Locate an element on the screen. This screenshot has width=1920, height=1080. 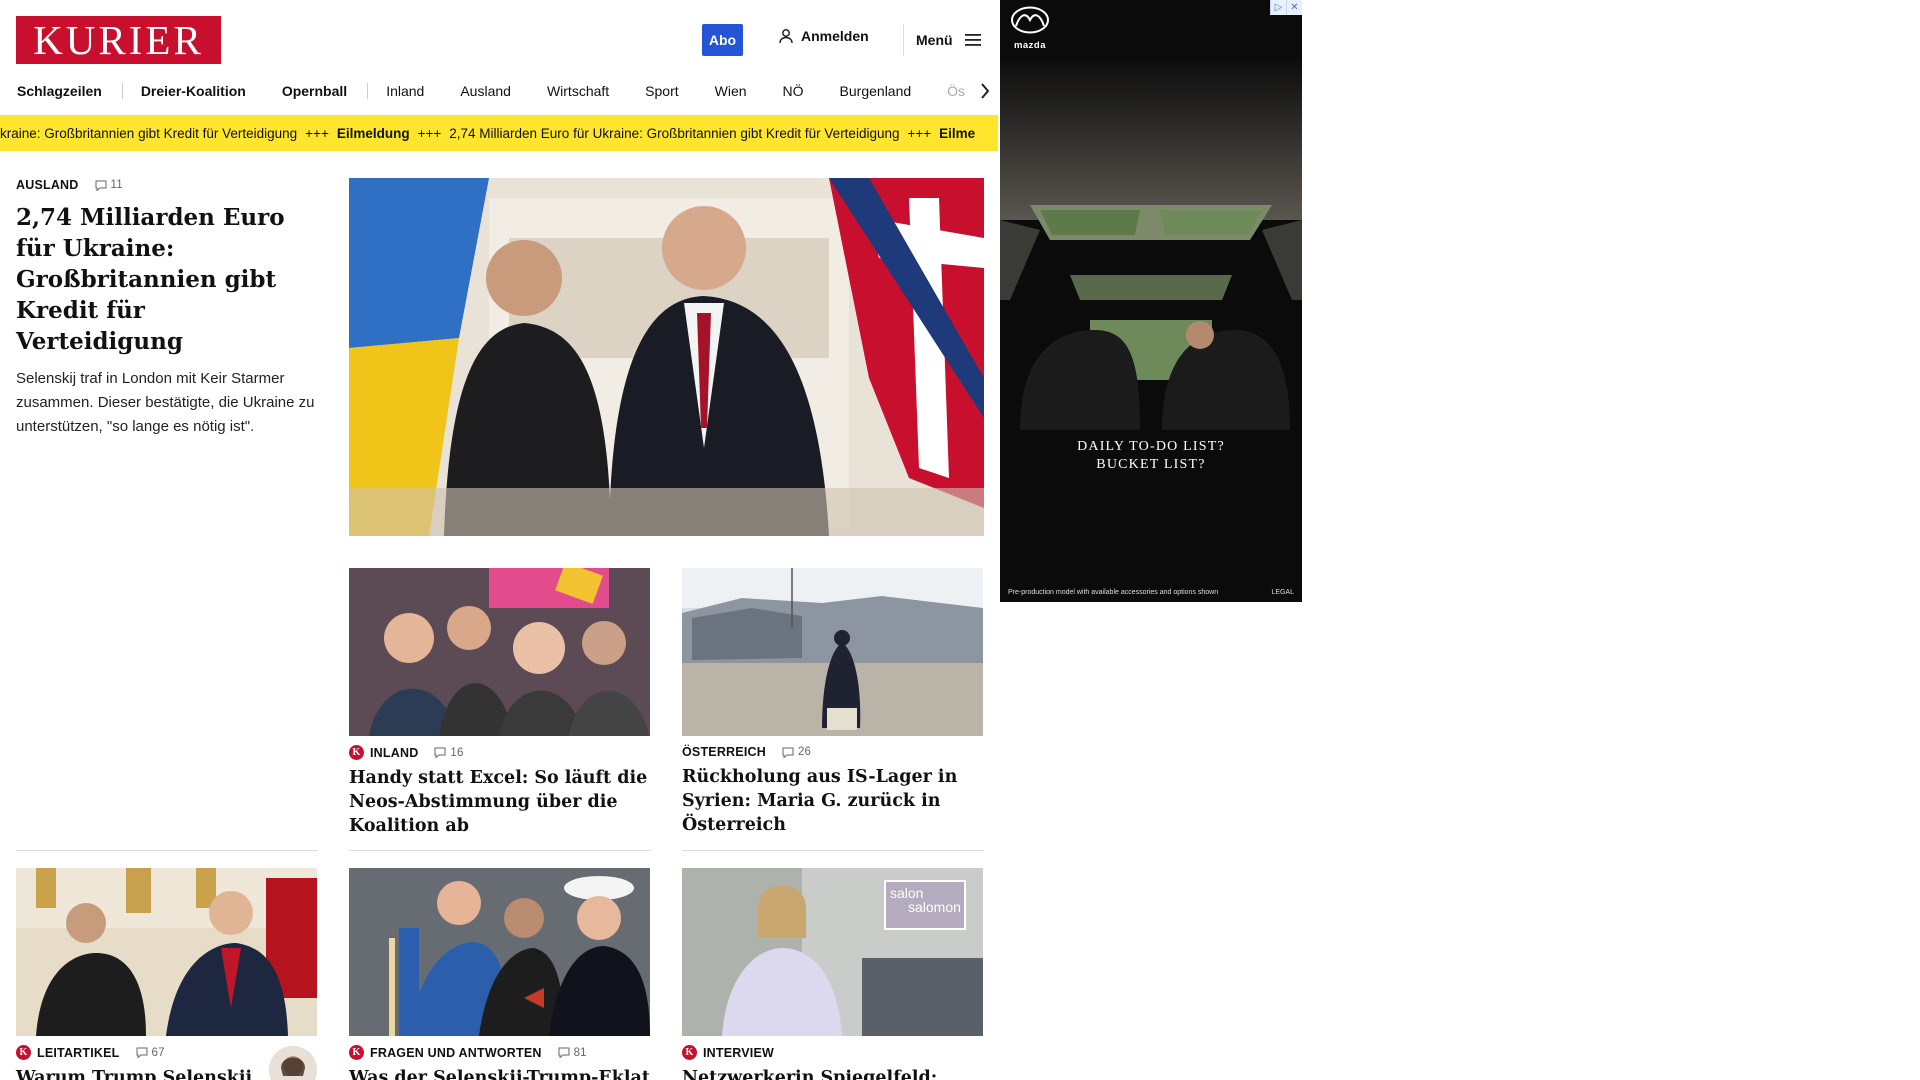
nav-item-dreier-koalition: Dreier-Koalition is located at coordinates (193, 91).